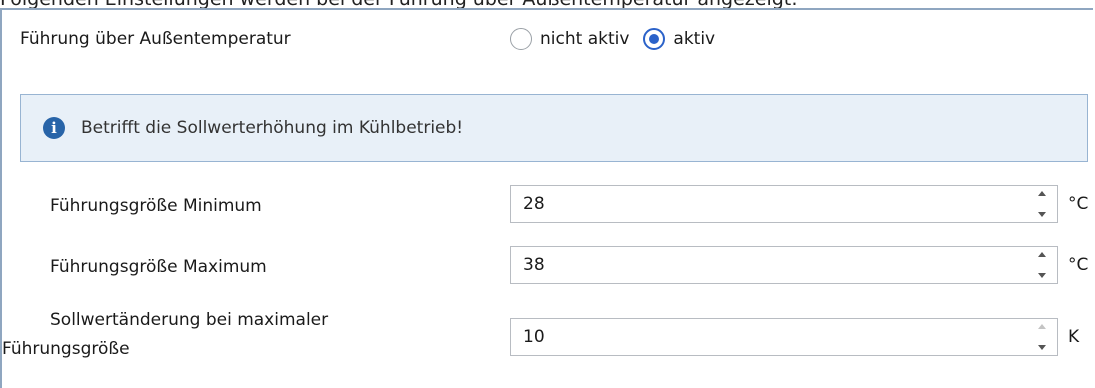 Image resolution: width=1095 pixels, height=388 pixels. Describe the element at coordinates (158, 267) in the screenshot. I see `guidance-max-label: Führungsgröße Maximum` at that location.